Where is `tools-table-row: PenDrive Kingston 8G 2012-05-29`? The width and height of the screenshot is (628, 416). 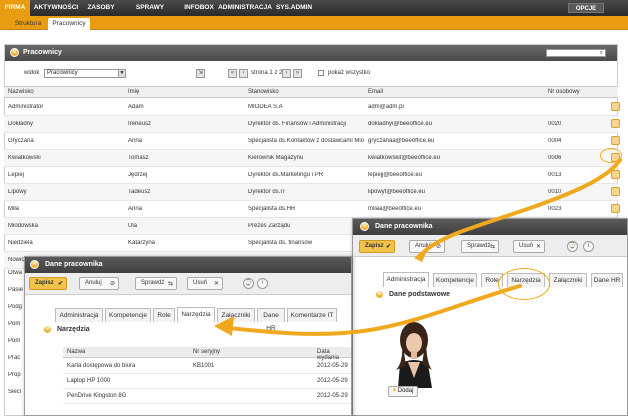
tools-table-row: PenDrive Kingston 8G 2012-05-29 is located at coordinates (207, 396).